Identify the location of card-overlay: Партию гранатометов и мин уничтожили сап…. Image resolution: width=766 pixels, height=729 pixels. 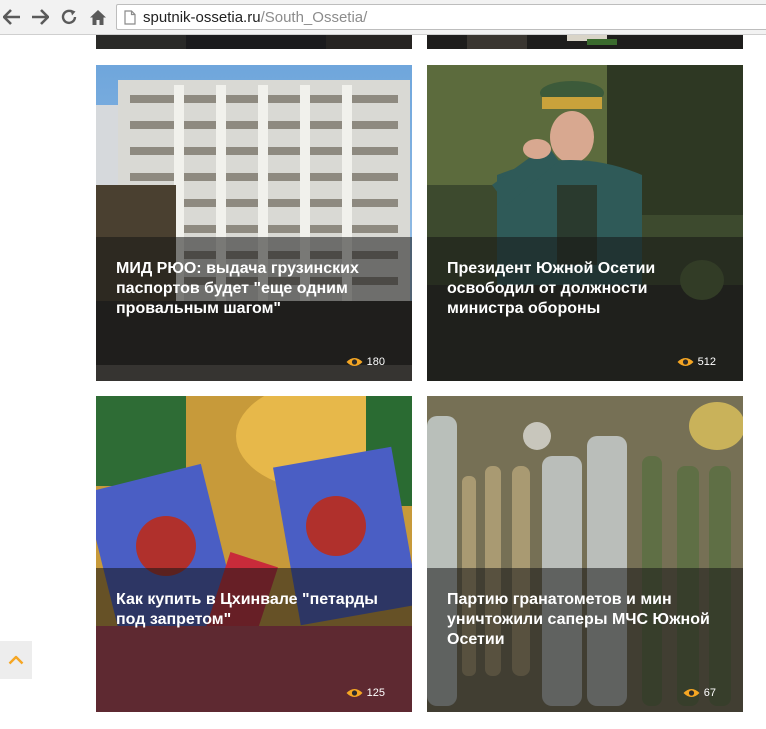
(585, 640).